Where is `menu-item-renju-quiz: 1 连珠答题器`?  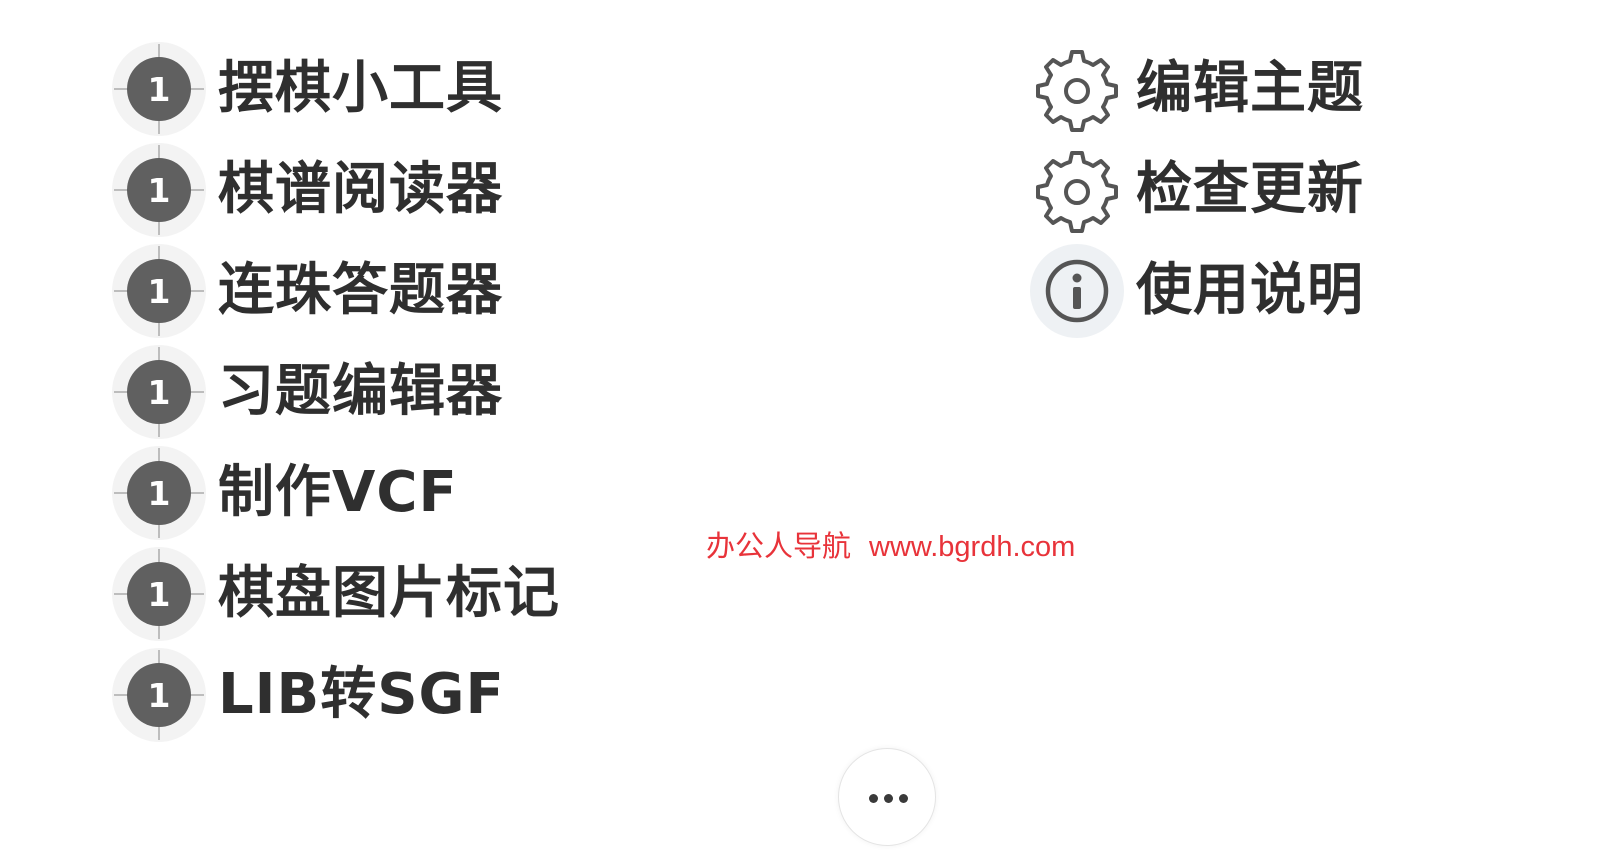
menu-item-renju-quiz: 1 连珠答题器 is located at coordinates (336, 290).